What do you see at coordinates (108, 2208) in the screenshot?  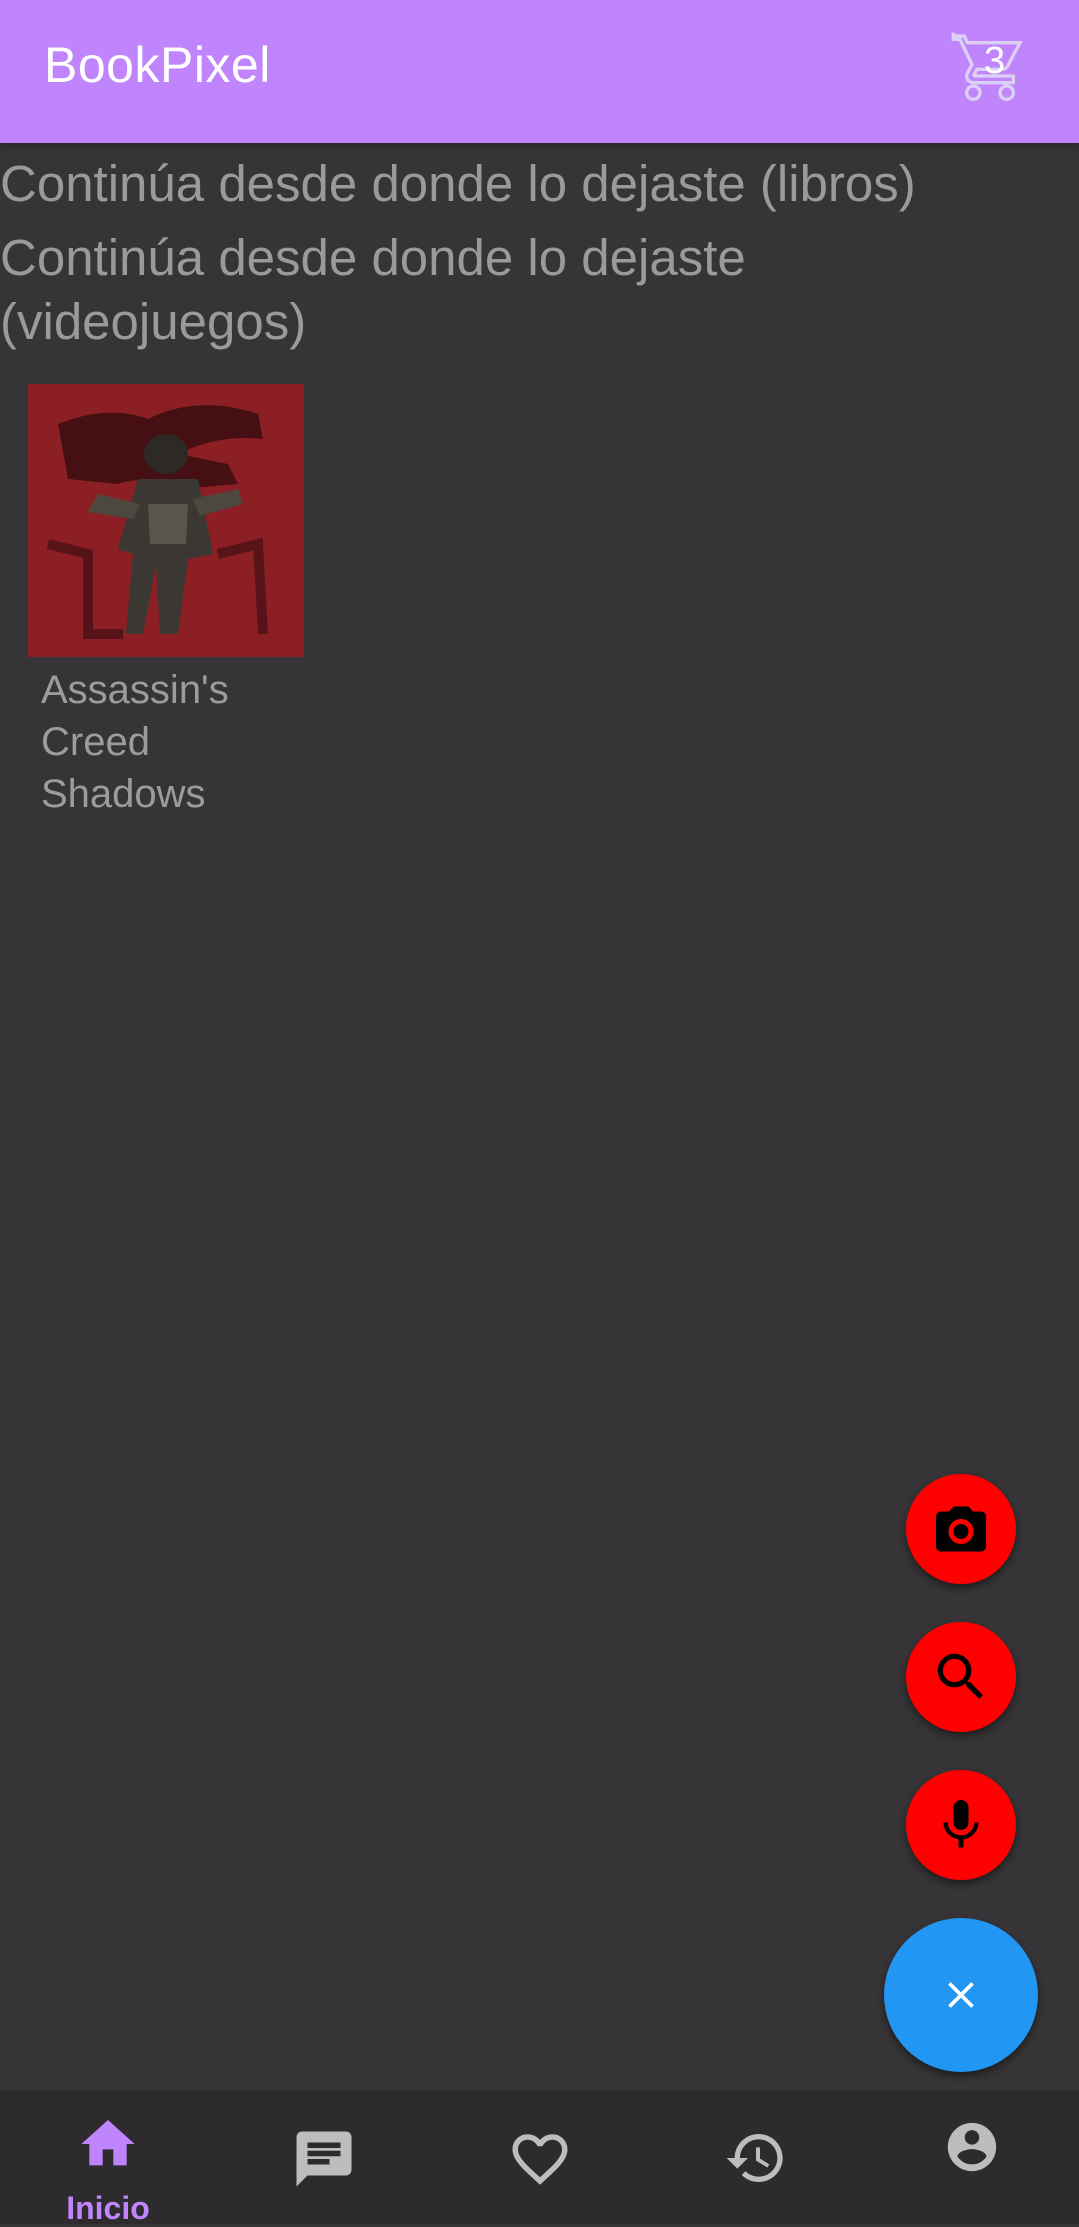 I see `nav-label-inicio: Inicio` at bounding box center [108, 2208].